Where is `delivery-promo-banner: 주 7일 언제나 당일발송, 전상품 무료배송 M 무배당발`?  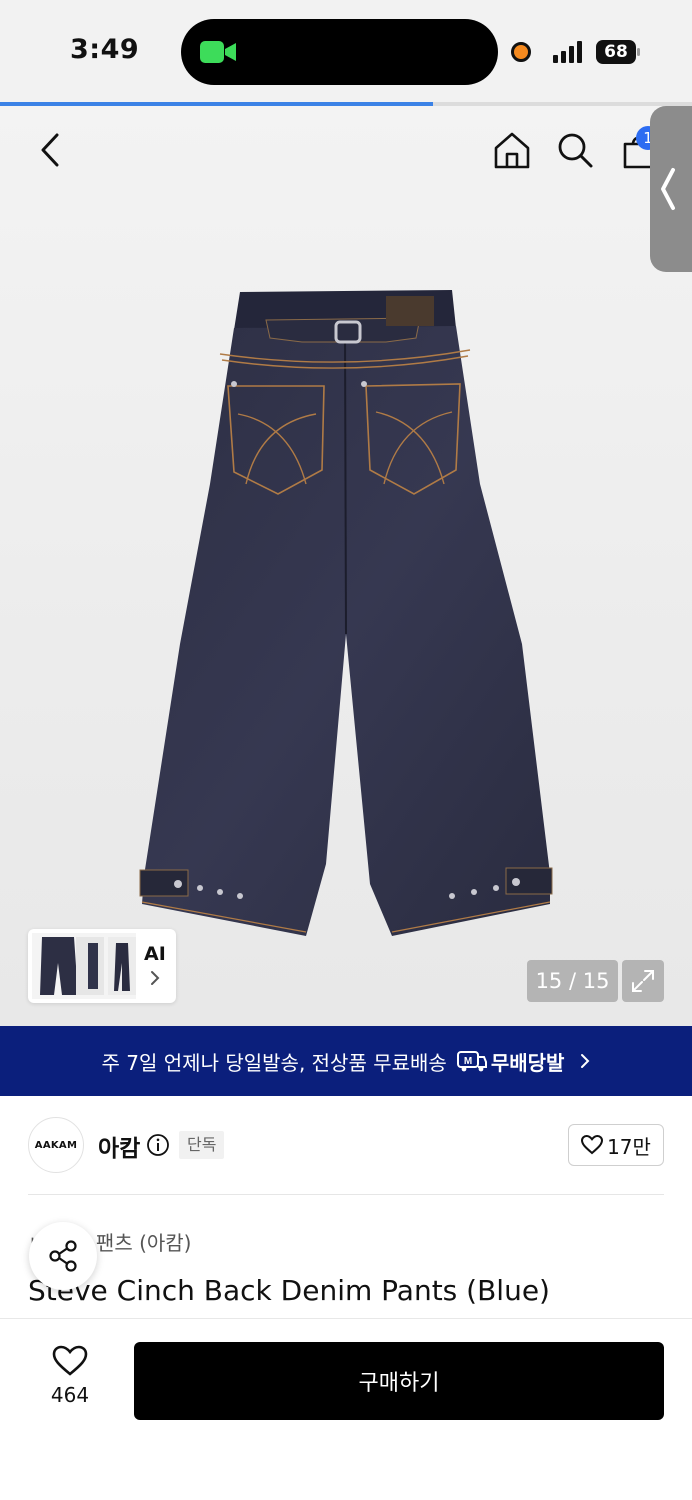 delivery-promo-banner: 주 7일 언제나 당일발송, 전상품 무료배송 M 무배당발 is located at coordinates (346, 1061).